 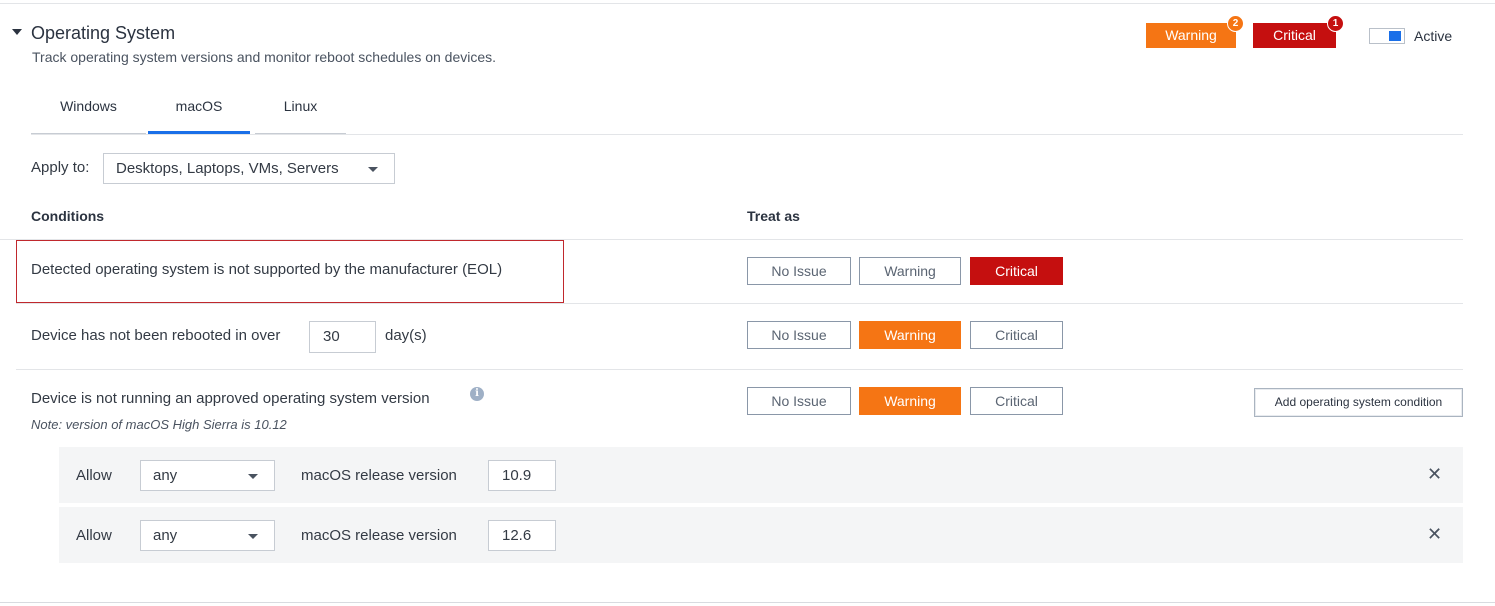 I want to click on version-warning-button: Warning, so click(x=910, y=401).